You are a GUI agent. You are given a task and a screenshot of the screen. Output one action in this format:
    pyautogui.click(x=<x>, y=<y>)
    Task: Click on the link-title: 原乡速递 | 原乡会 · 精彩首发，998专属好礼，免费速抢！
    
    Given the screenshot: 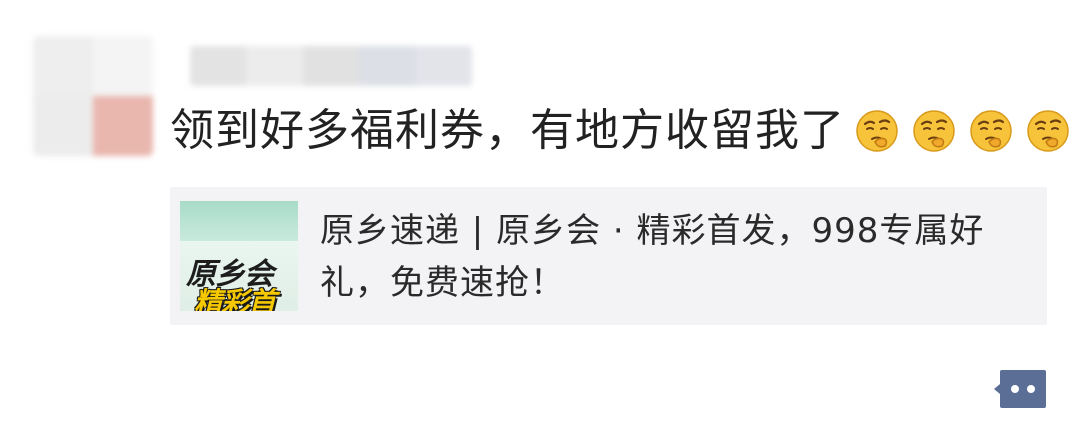 What is the action you would take?
    pyautogui.click(x=652, y=257)
    